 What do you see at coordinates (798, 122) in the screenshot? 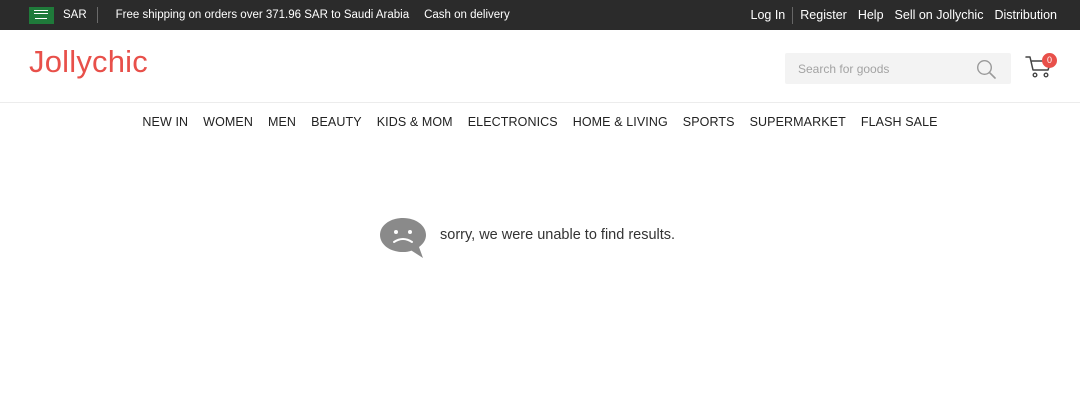
I see `nav-item-supermarket: SUPERMARKET` at bounding box center [798, 122].